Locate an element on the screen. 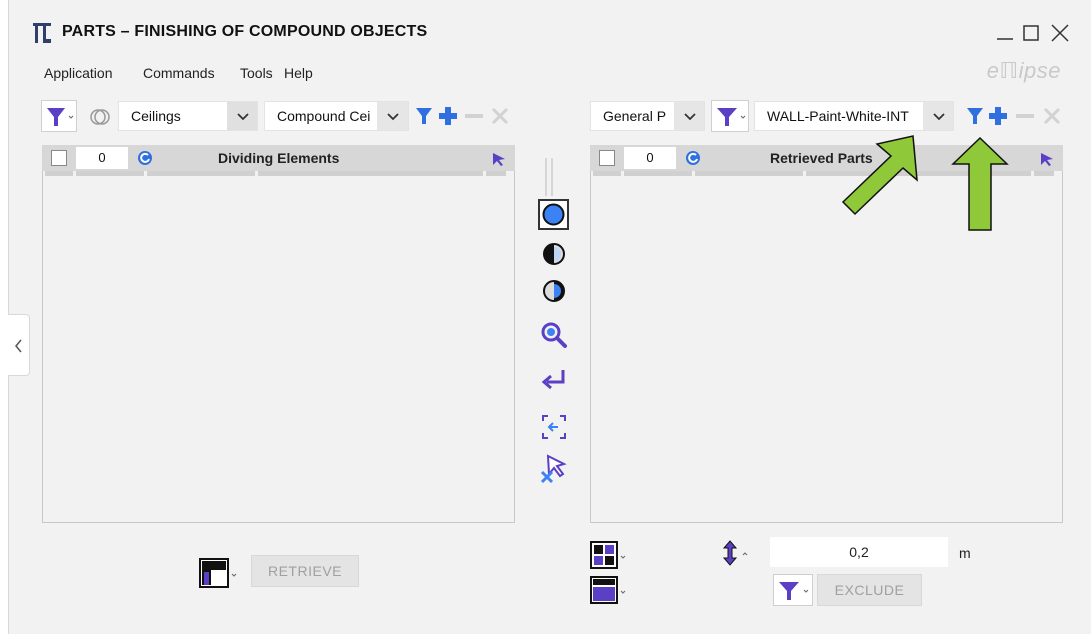 The image size is (1091, 634). brand-logo: eℿipse is located at coordinates (1023, 70).